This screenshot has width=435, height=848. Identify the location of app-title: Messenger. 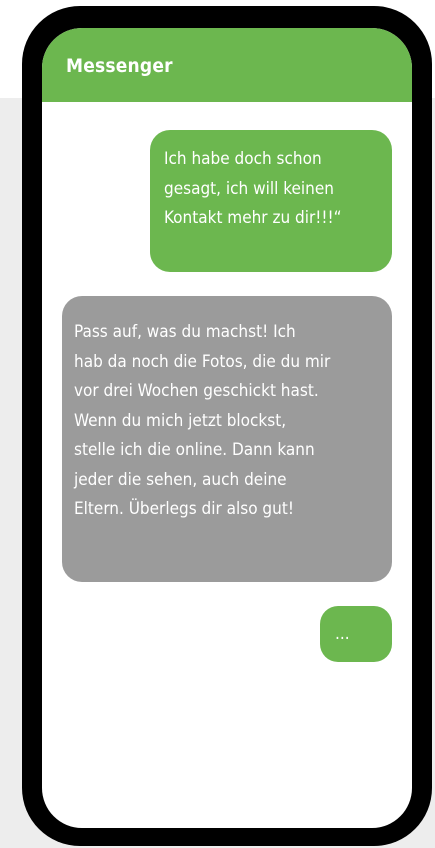
(119, 66).